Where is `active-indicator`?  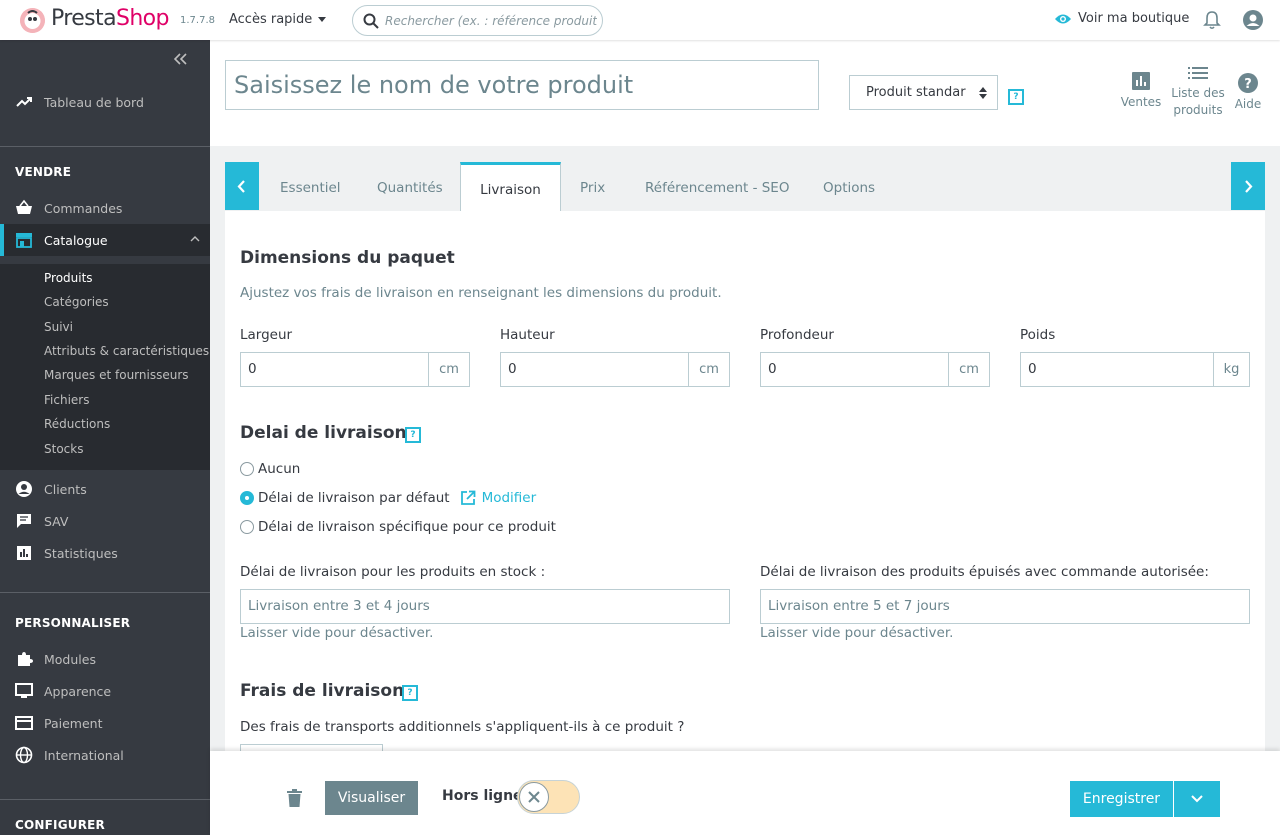
active-indicator is located at coordinates (2, 240).